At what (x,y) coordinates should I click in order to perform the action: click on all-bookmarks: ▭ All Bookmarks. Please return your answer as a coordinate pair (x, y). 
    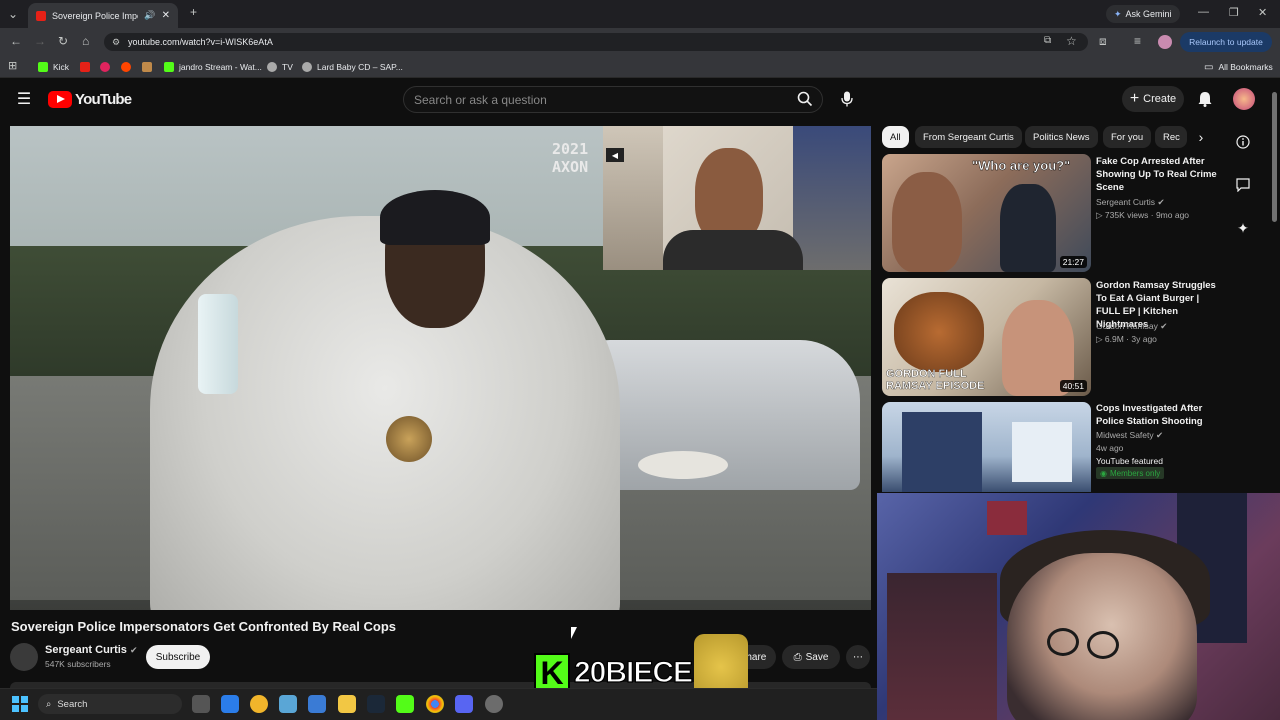
    Looking at the image, I should click on (1238, 67).